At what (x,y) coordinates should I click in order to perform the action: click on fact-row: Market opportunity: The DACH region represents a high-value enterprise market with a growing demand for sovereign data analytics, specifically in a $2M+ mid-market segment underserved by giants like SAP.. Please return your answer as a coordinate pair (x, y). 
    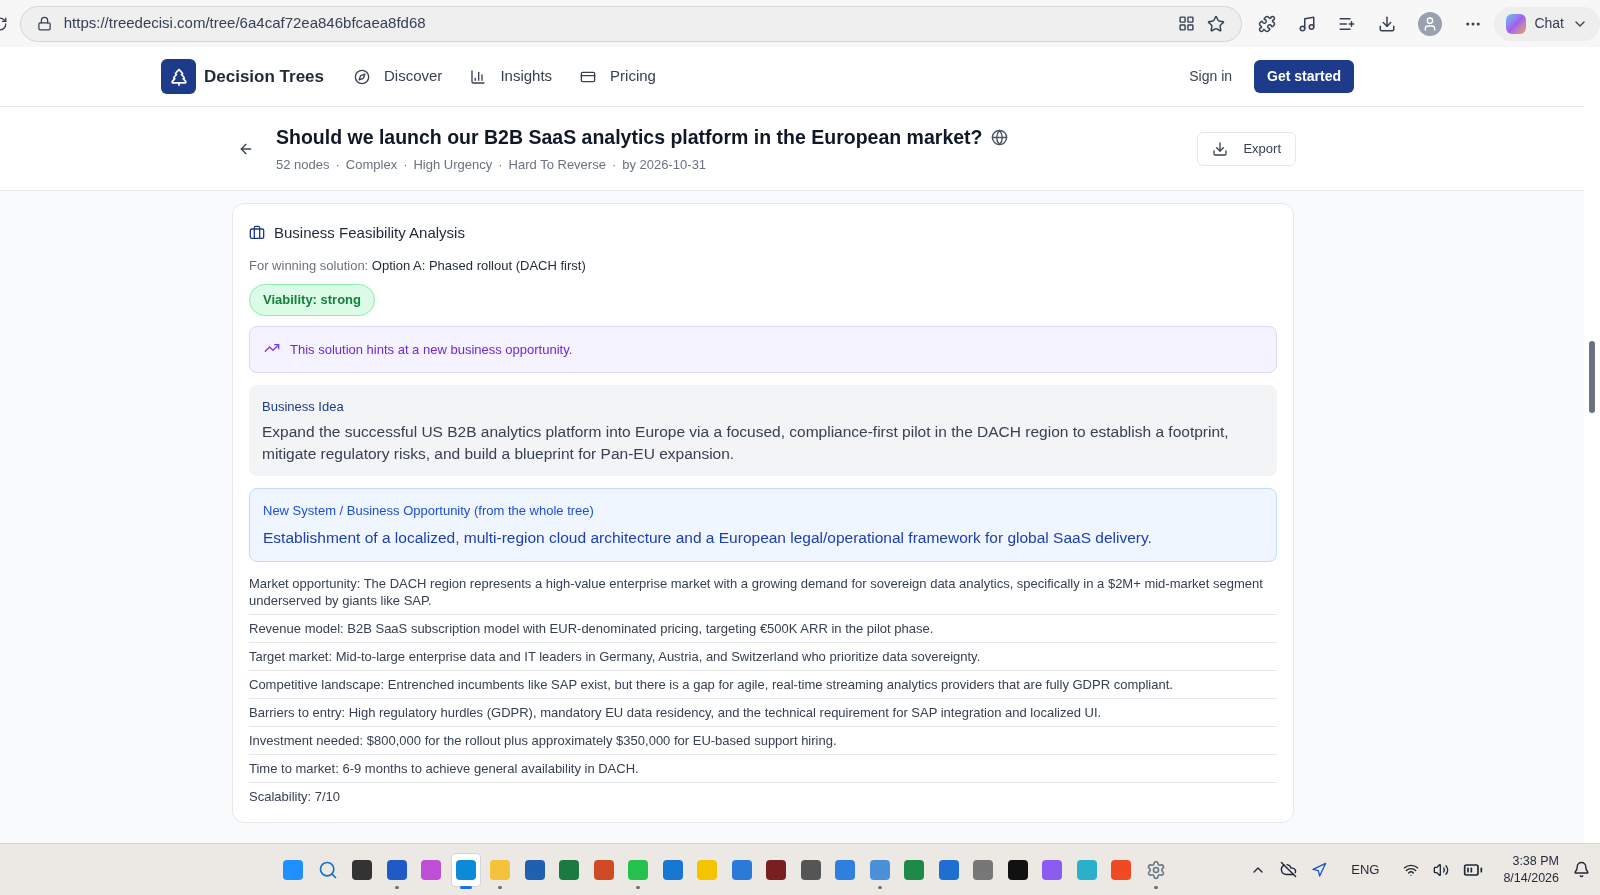
    Looking at the image, I should click on (763, 592).